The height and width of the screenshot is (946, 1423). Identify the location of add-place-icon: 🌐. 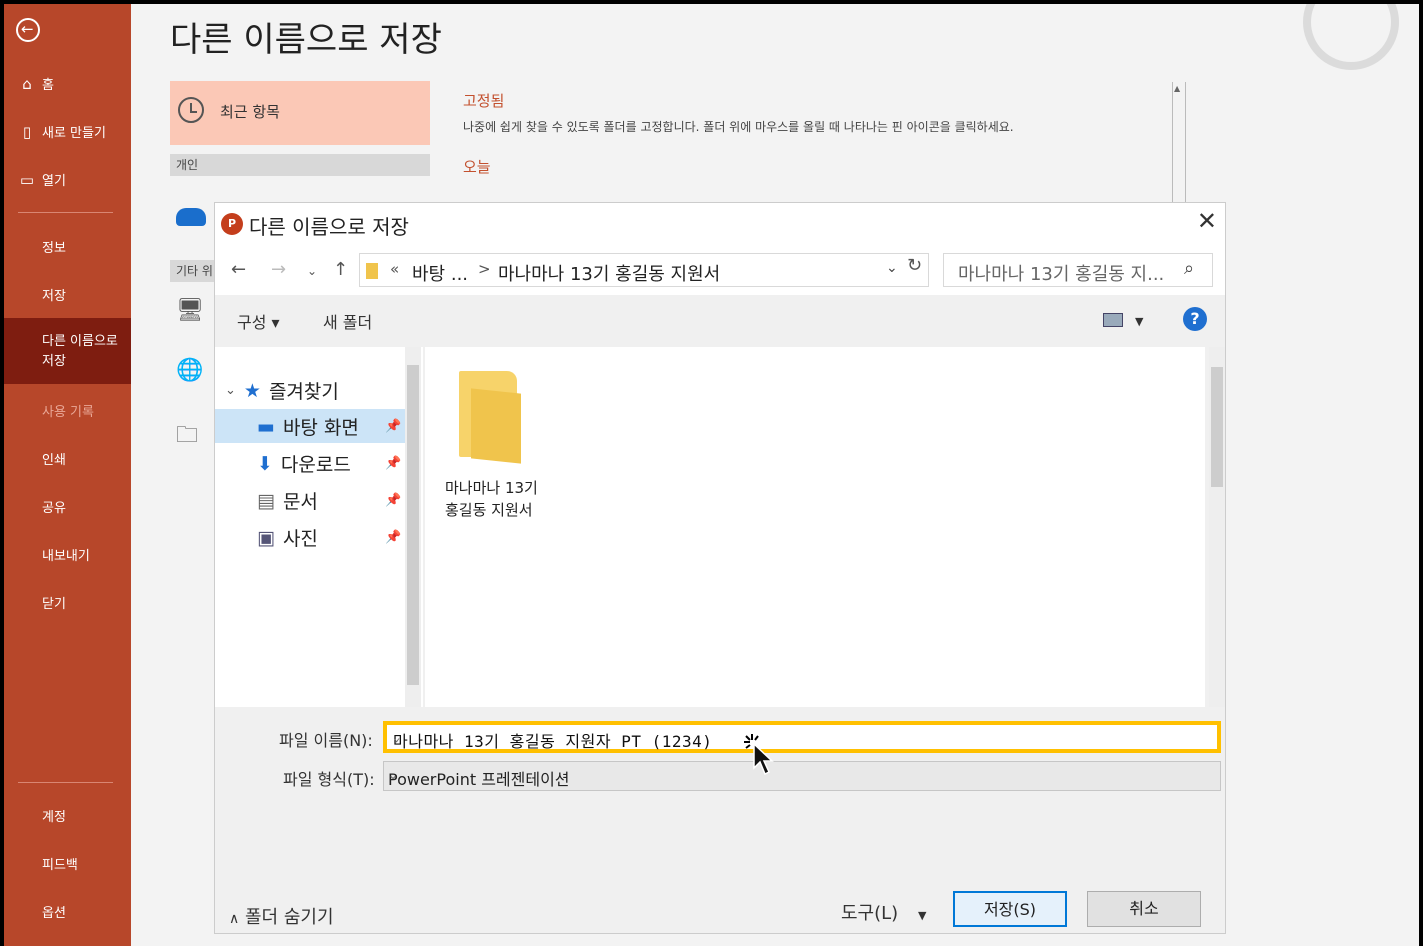
(191, 373).